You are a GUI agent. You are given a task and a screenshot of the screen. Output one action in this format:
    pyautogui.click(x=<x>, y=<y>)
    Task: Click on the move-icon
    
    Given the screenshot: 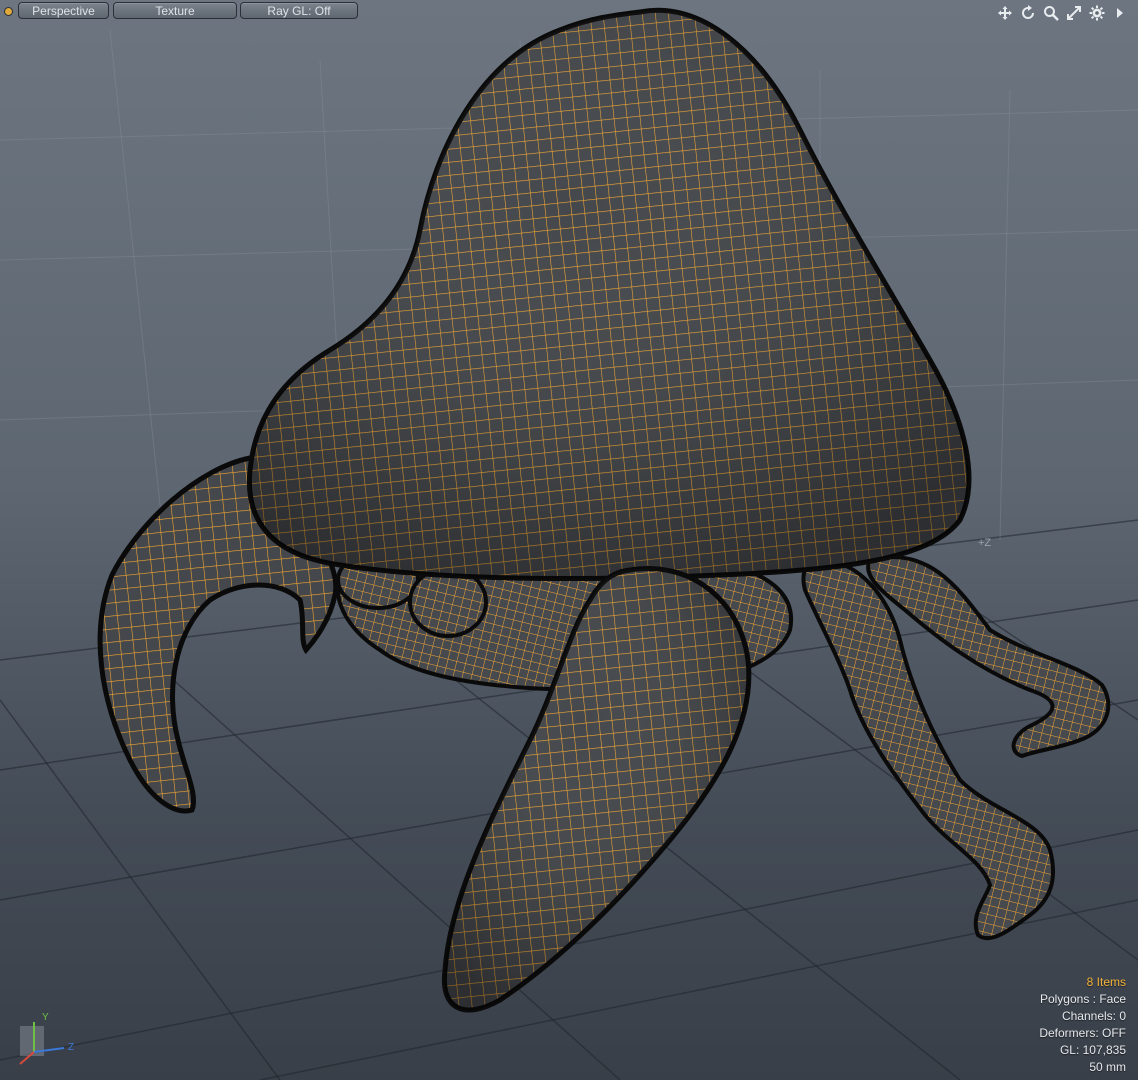 What is the action you would take?
    pyautogui.click(x=1004, y=12)
    